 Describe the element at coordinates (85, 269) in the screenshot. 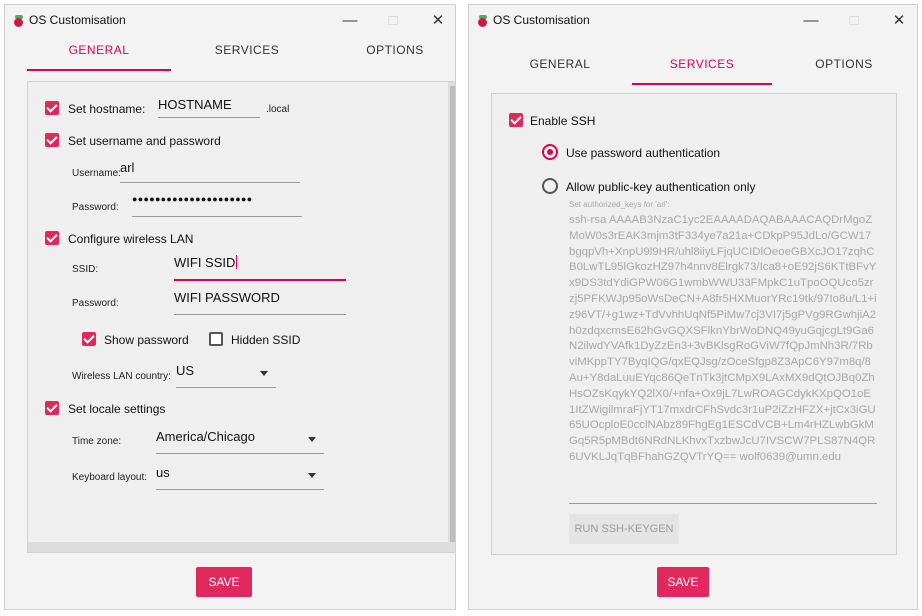

I see `ssid-label: SSID:` at that location.